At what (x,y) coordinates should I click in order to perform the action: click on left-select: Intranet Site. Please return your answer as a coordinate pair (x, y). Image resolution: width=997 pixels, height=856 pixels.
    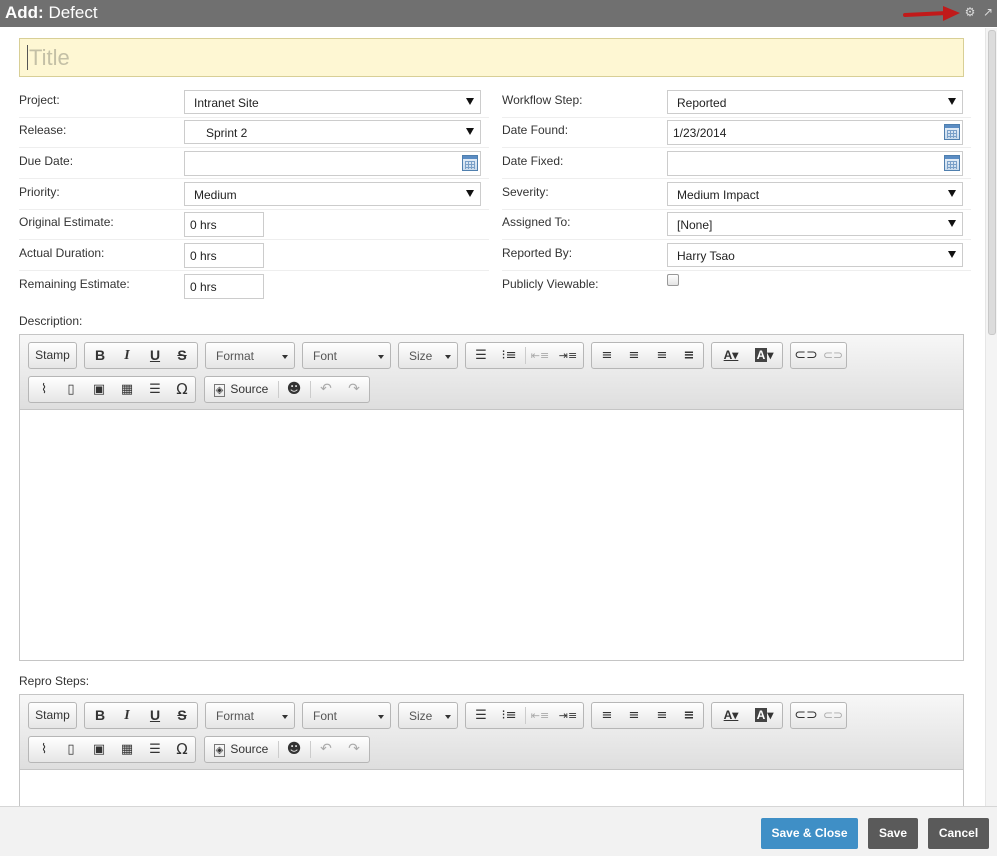
    Looking at the image, I should click on (332, 102).